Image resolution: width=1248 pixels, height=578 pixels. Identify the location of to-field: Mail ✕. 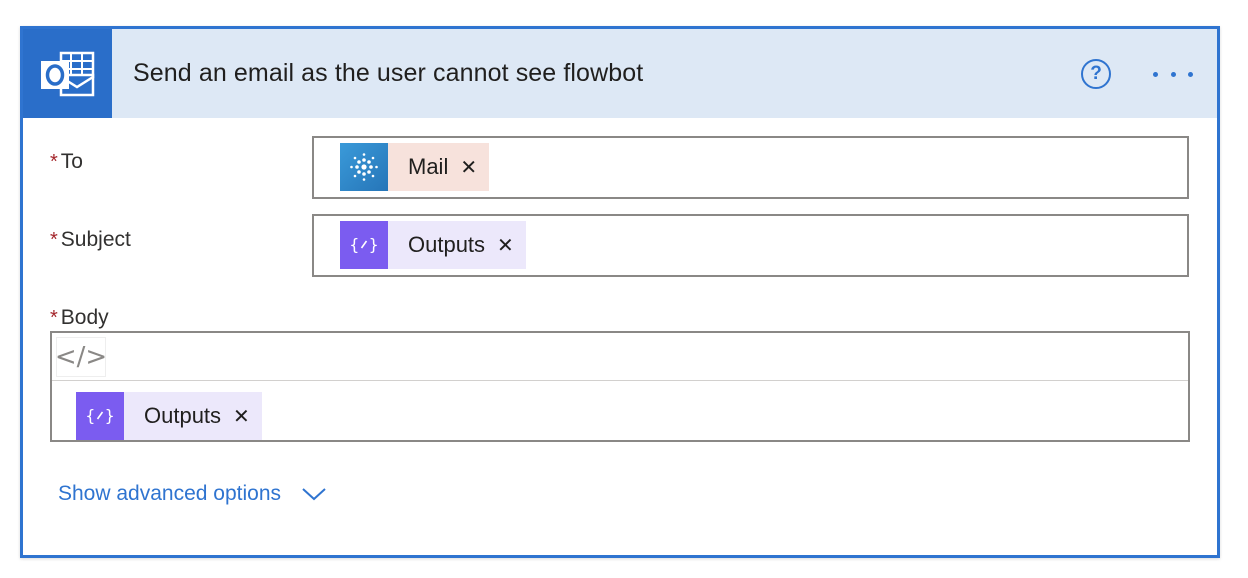
(750, 167).